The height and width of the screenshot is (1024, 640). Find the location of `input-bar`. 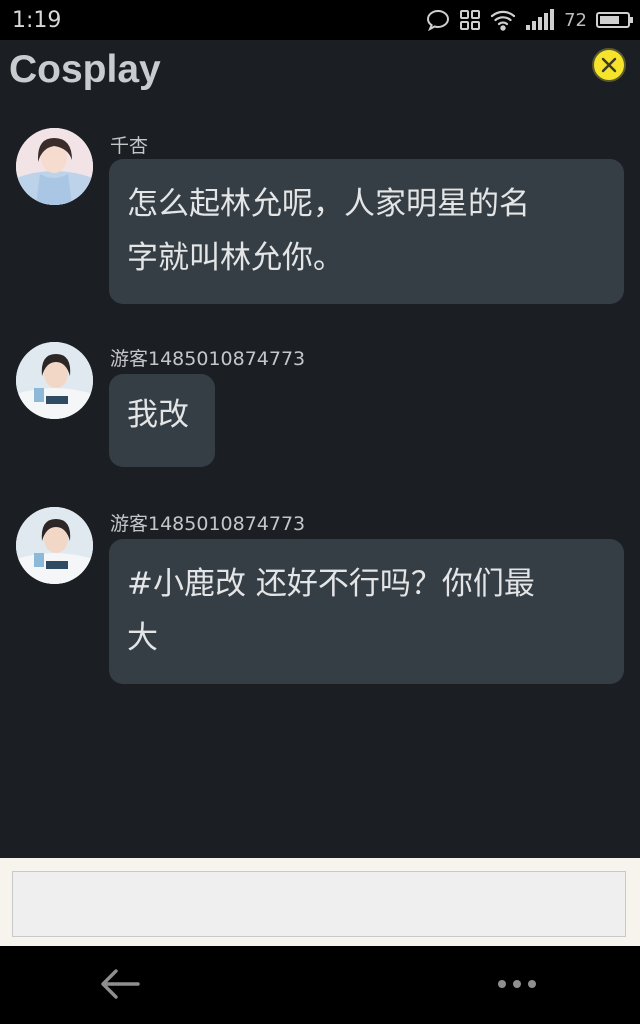

input-bar is located at coordinates (320, 902).